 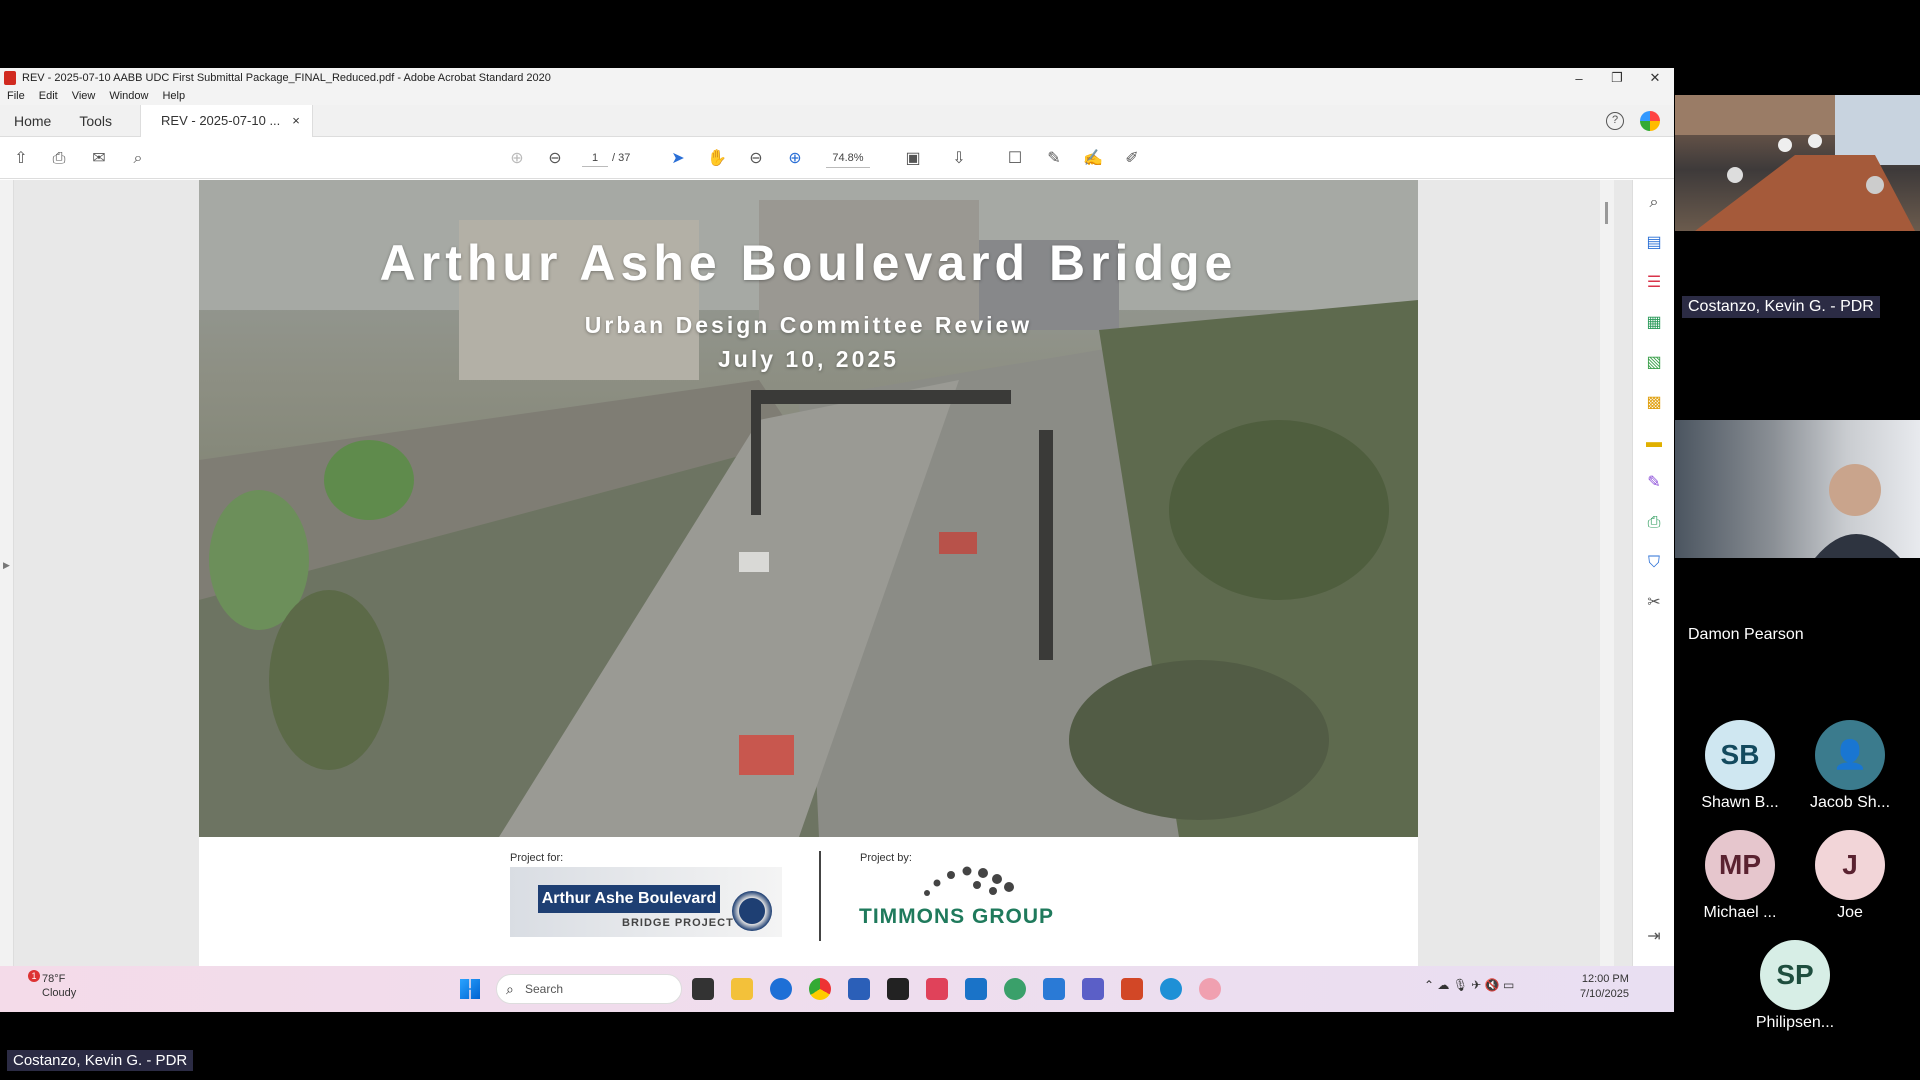 What do you see at coordinates (138, 159) in the screenshot?
I see `search-icon: ⌕` at bounding box center [138, 159].